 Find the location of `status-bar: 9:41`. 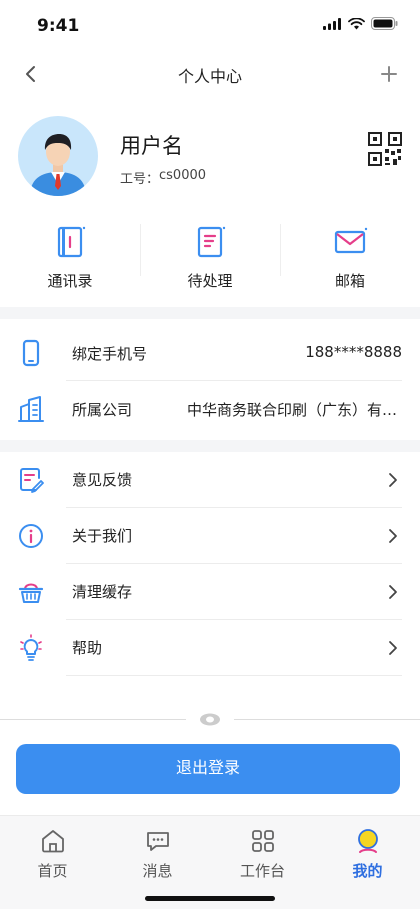

status-bar: 9:41 is located at coordinates (210, 25).